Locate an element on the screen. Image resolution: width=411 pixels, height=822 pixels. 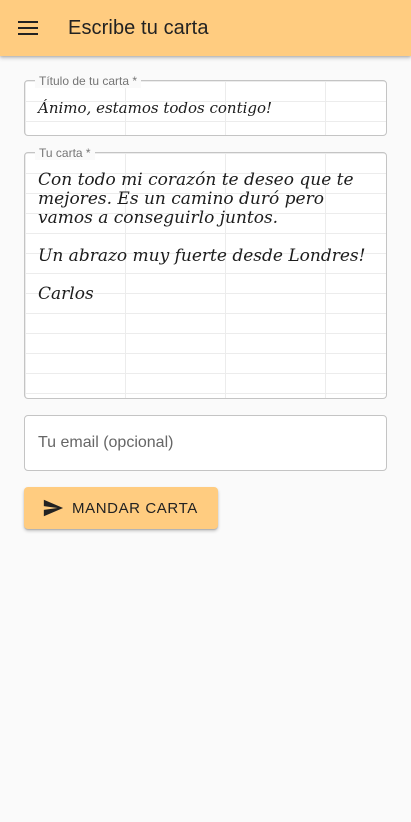
page-title: Escribe tu carta is located at coordinates (138, 27).